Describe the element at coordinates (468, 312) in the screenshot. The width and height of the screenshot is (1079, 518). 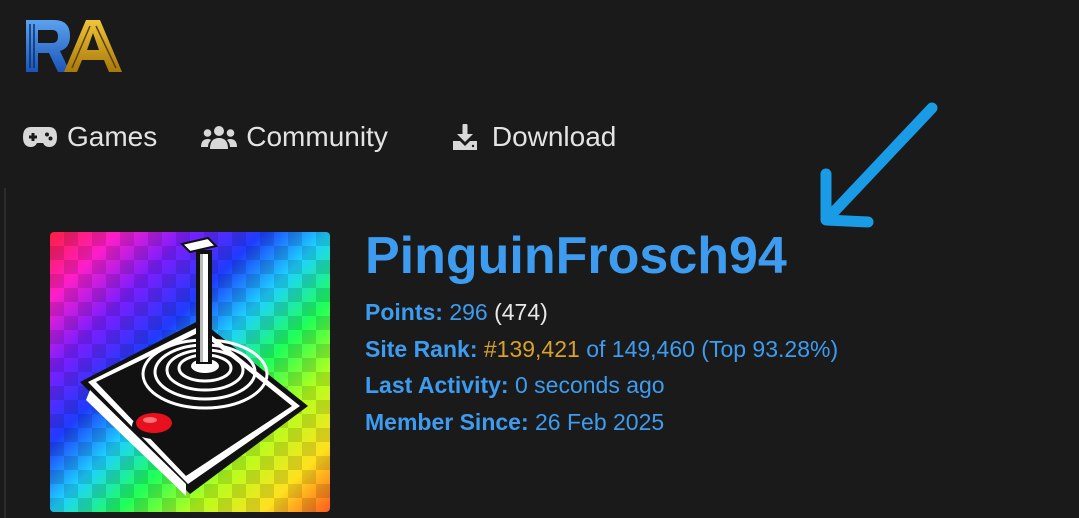
I see `points-value: 296` at that location.